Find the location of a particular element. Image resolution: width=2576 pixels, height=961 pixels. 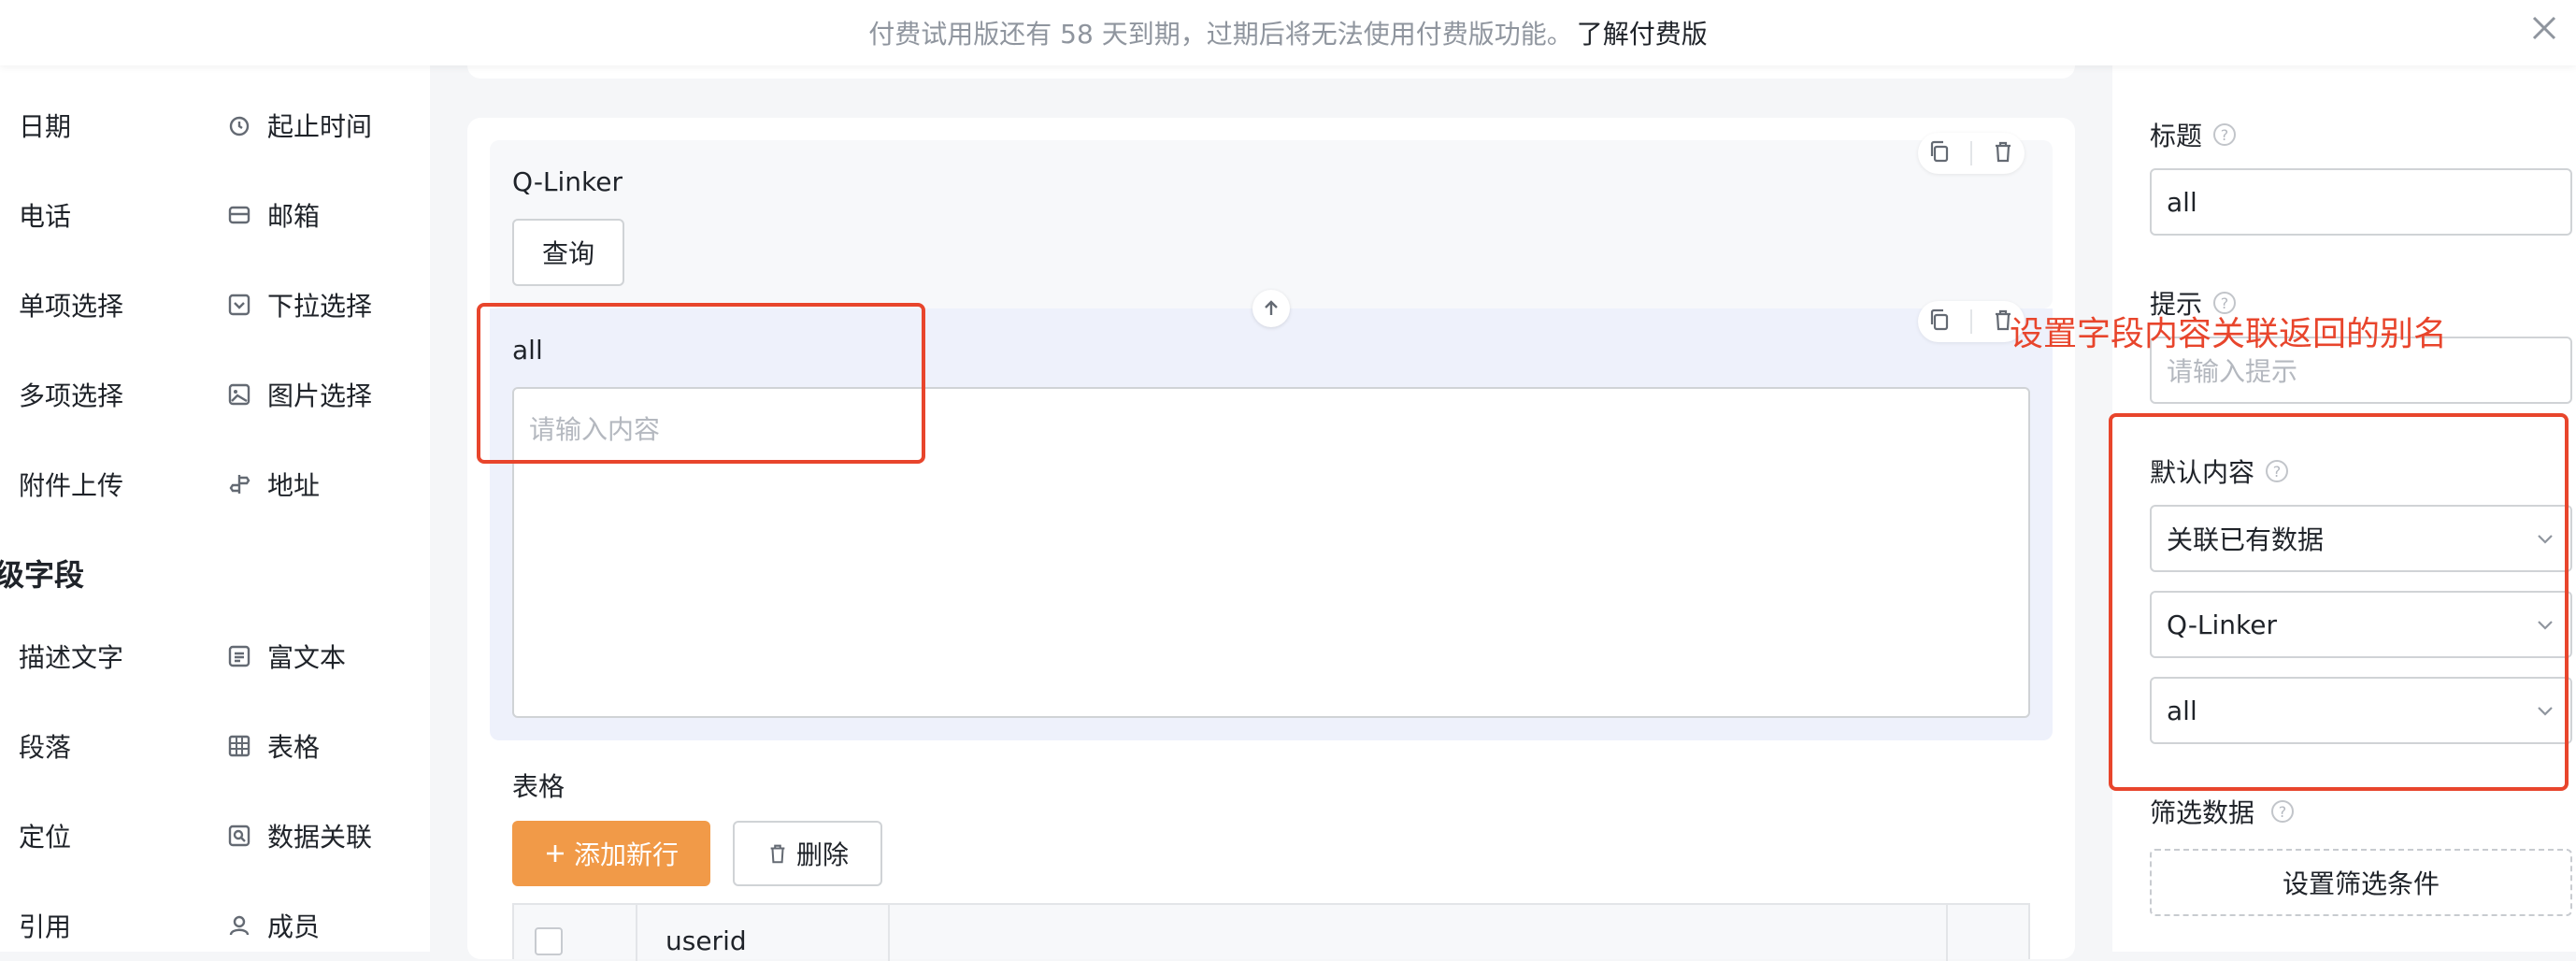

delete-button: 删除 is located at coordinates (807, 854).